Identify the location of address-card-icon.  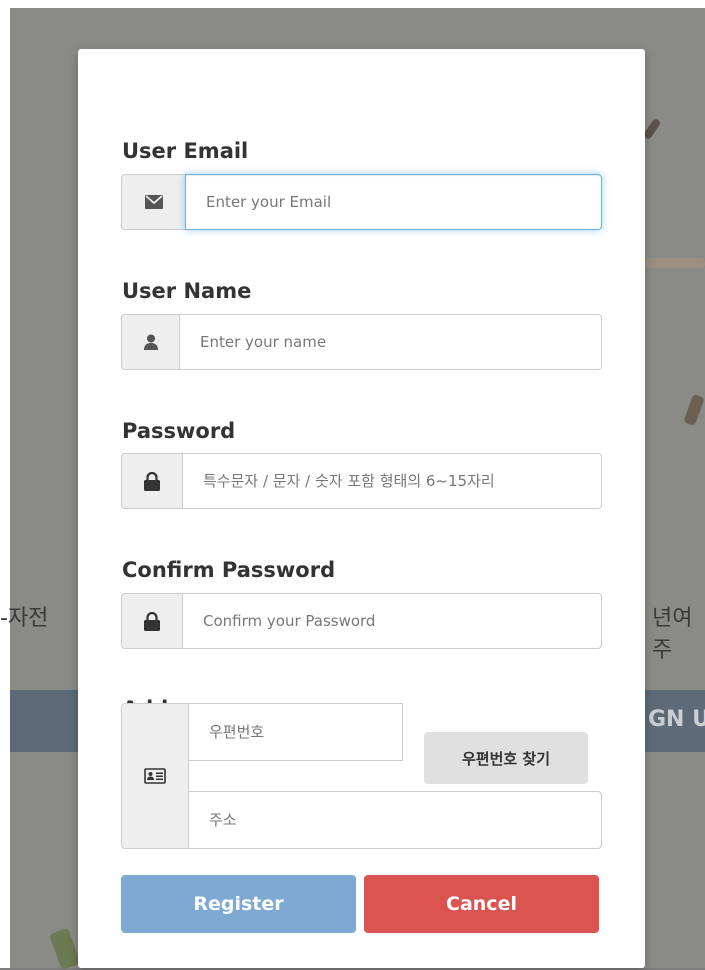
(155, 776).